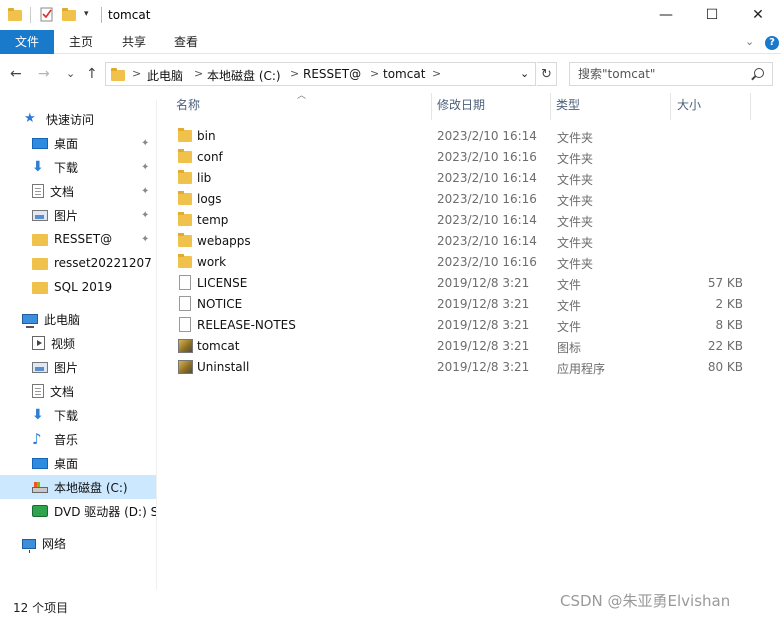  Describe the element at coordinates (83, 287) in the screenshot. I see `sidebar-item-label: SQL 2019` at that location.